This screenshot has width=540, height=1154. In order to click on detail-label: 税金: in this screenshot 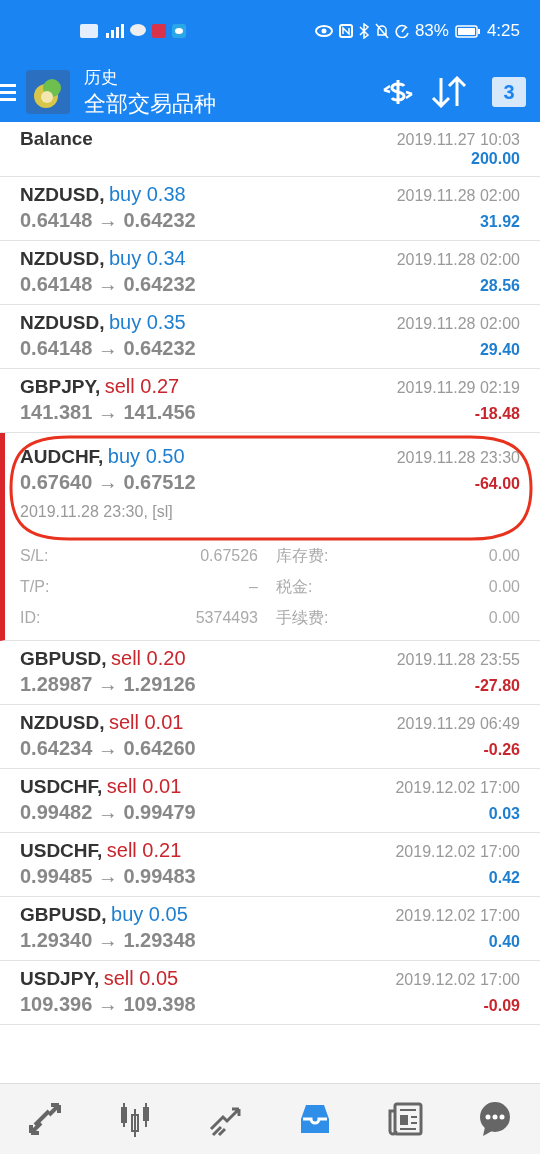, I will do `click(294, 587)`.